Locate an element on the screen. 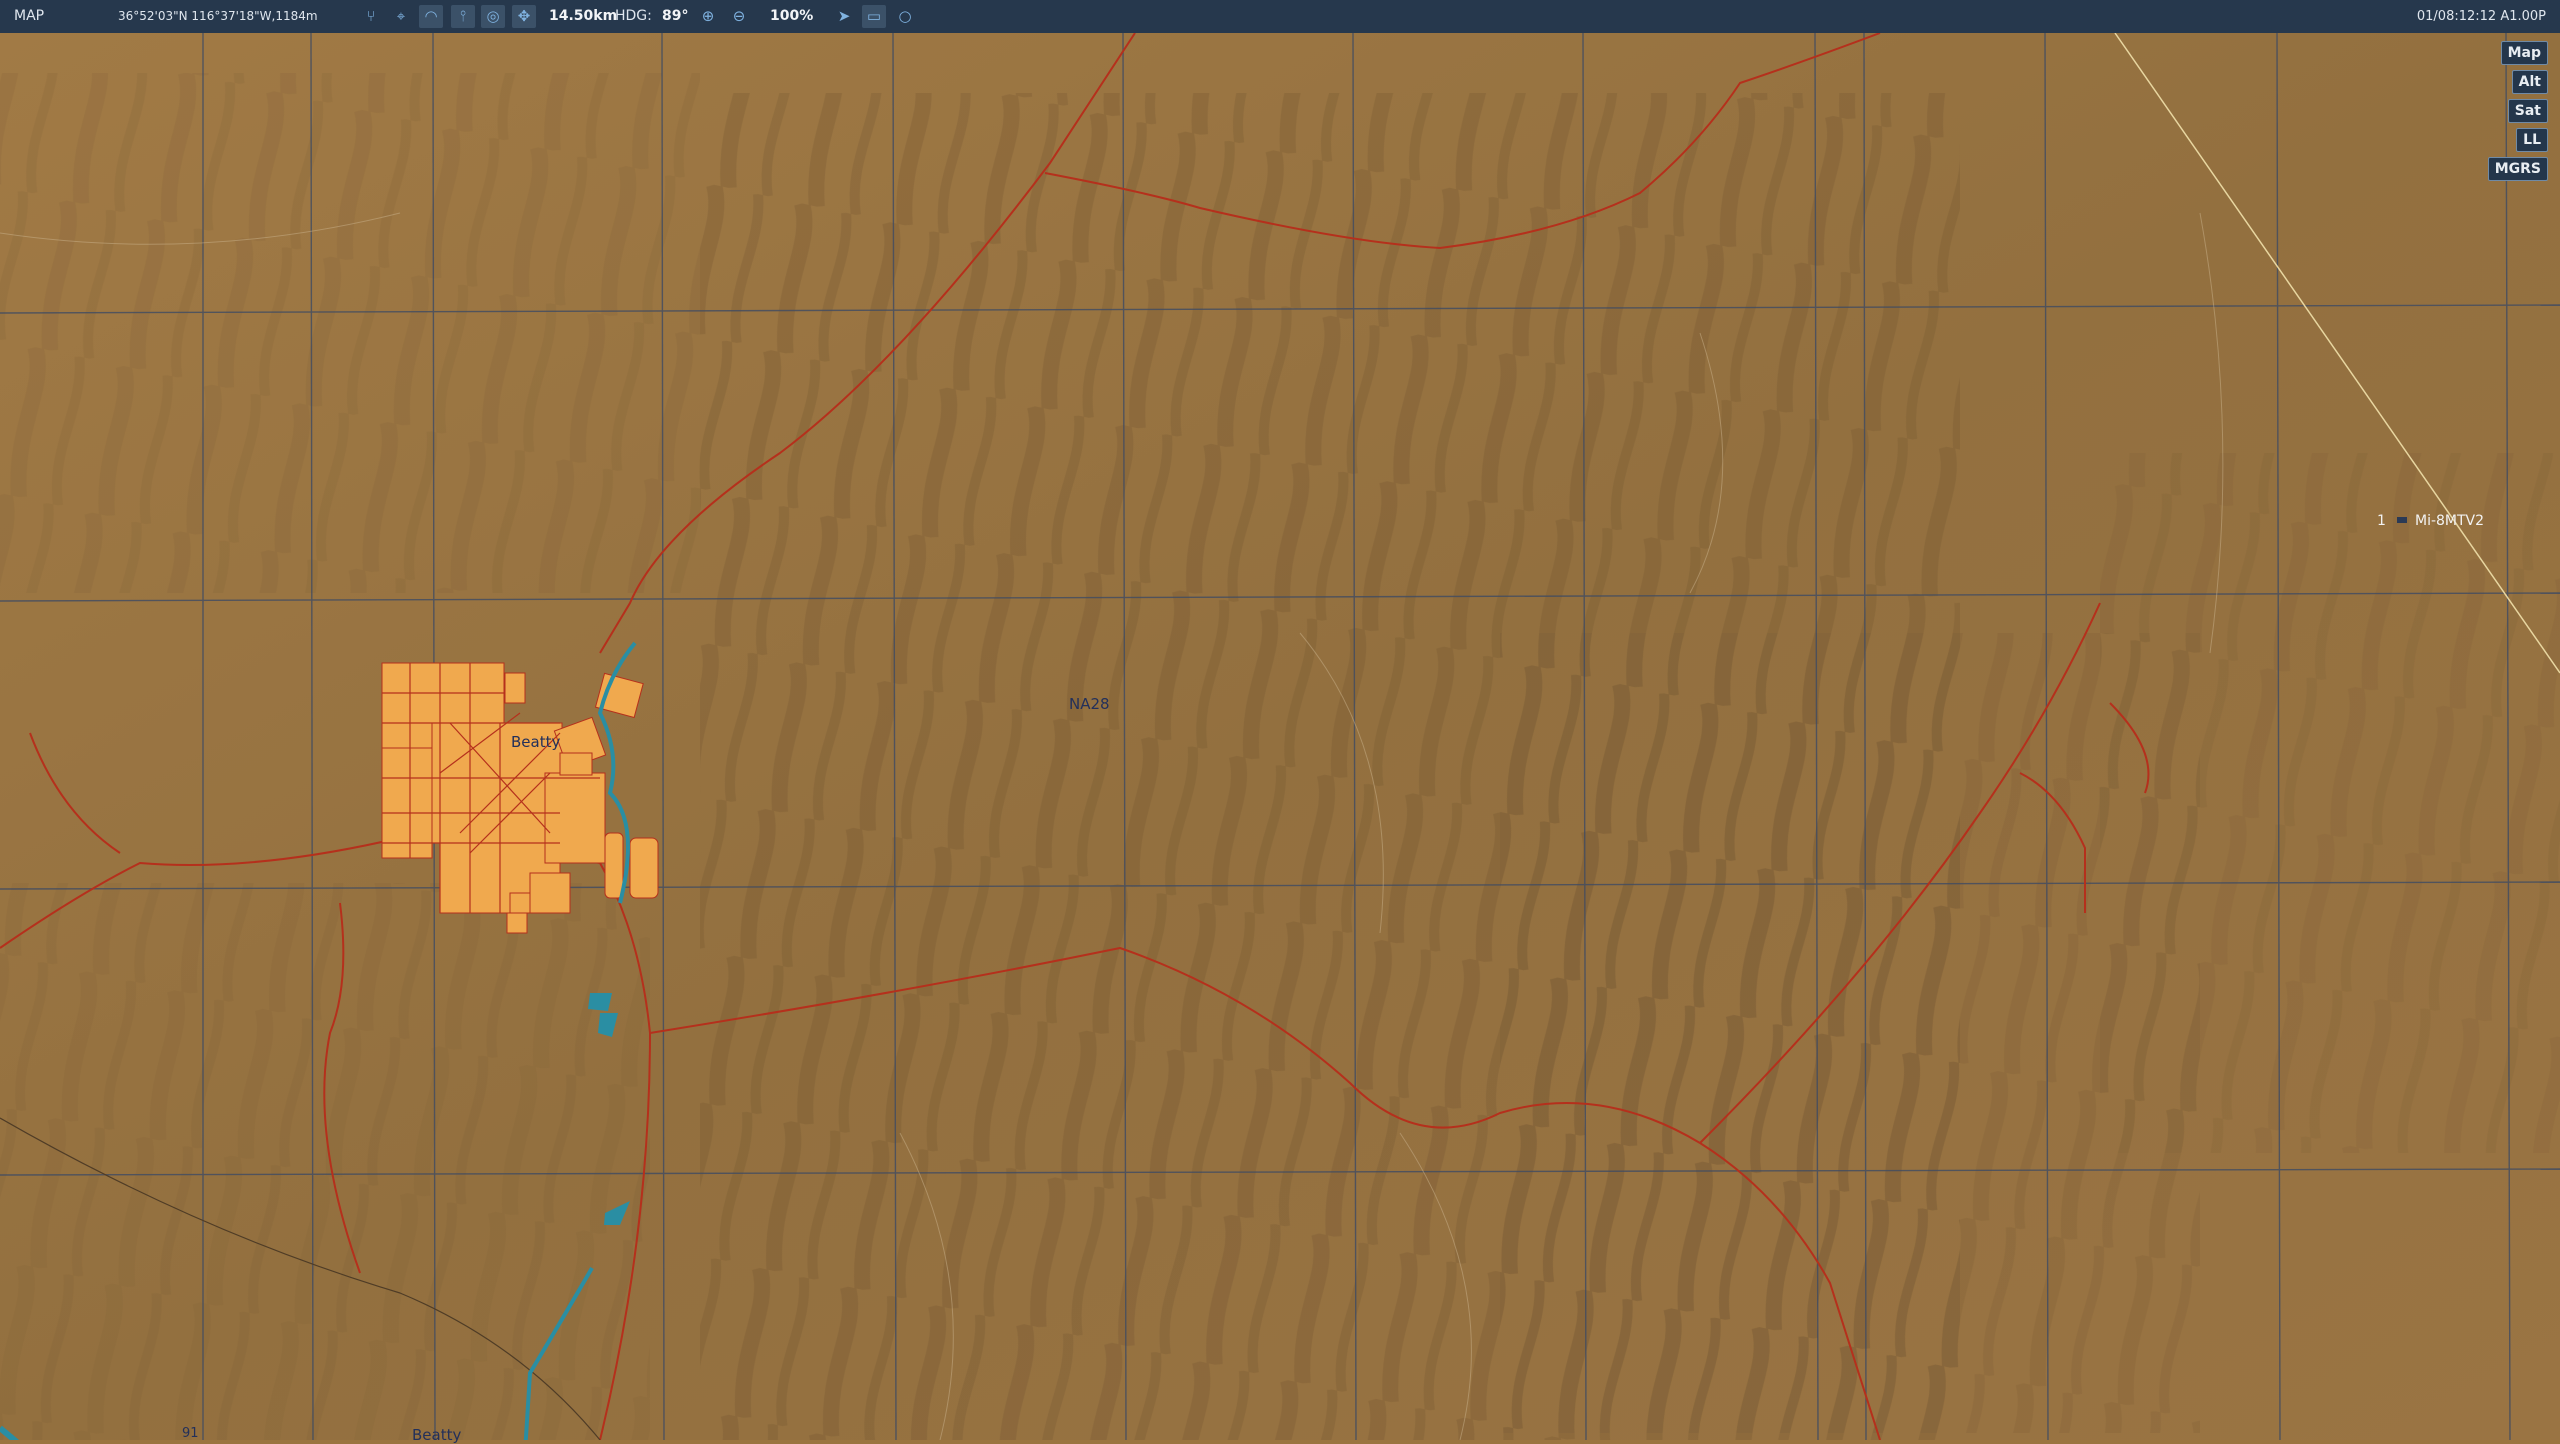 The height and width of the screenshot is (1444, 2560). layer-mgrs-button: MGRS is located at coordinates (2517, 169).